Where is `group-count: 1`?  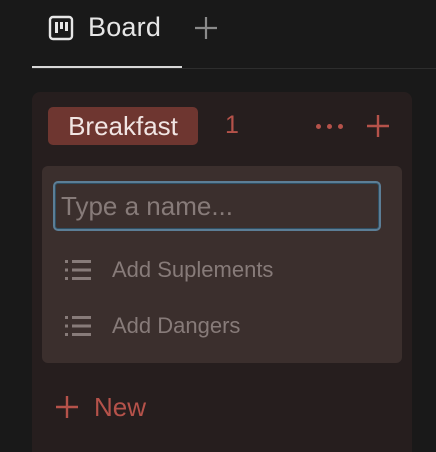 group-count: 1 is located at coordinates (232, 125).